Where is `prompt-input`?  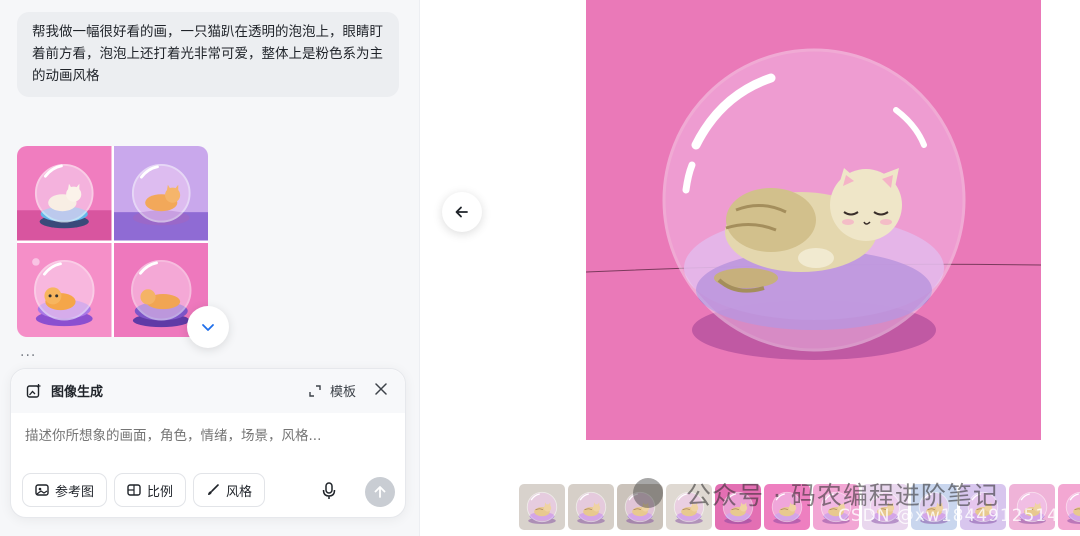
prompt-input is located at coordinates (200, 436).